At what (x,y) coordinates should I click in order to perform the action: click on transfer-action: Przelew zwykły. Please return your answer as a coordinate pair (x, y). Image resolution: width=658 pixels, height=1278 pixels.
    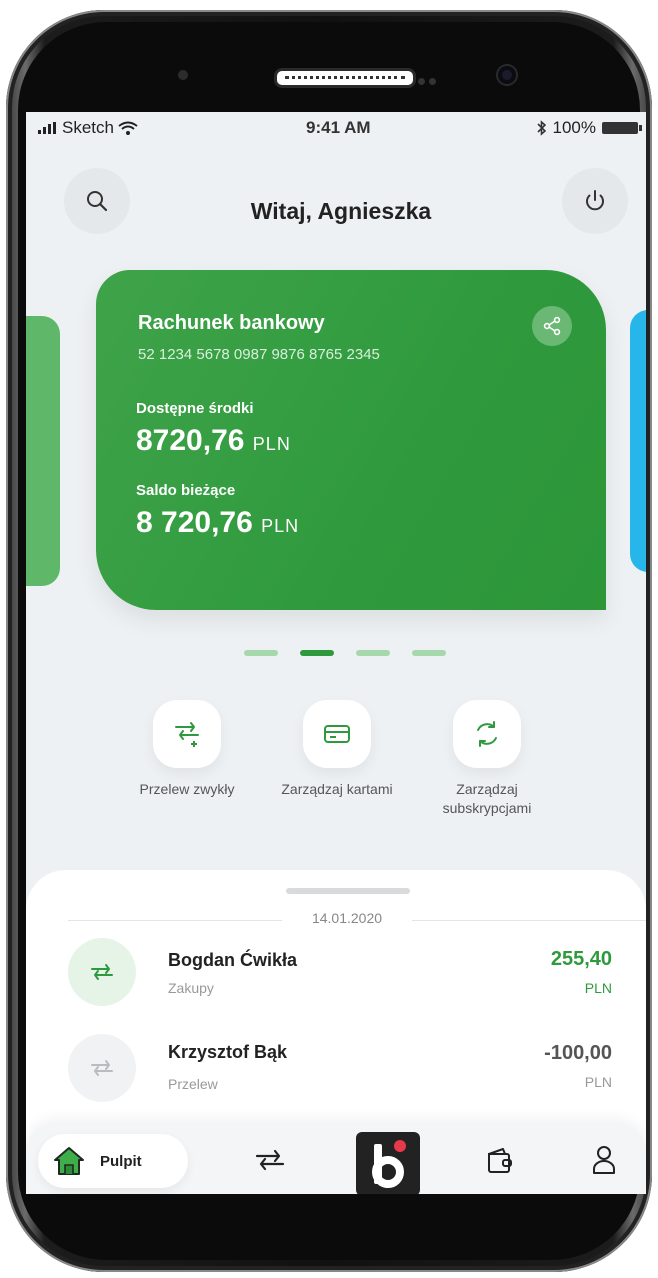
    Looking at the image, I should click on (187, 759).